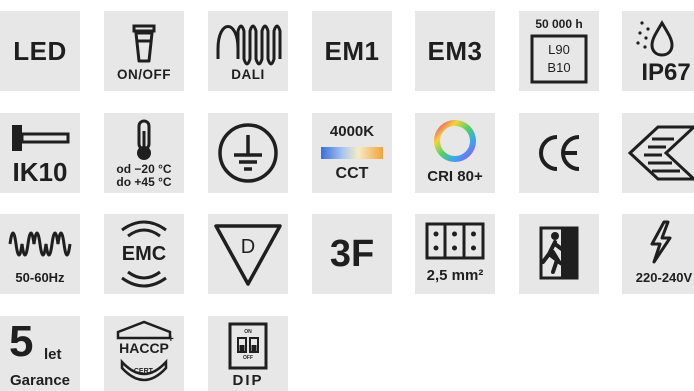 The image size is (694, 391). Describe the element at coordinates (248, 332) in the screenshot. I see `dip-on-label: ON` at that location.